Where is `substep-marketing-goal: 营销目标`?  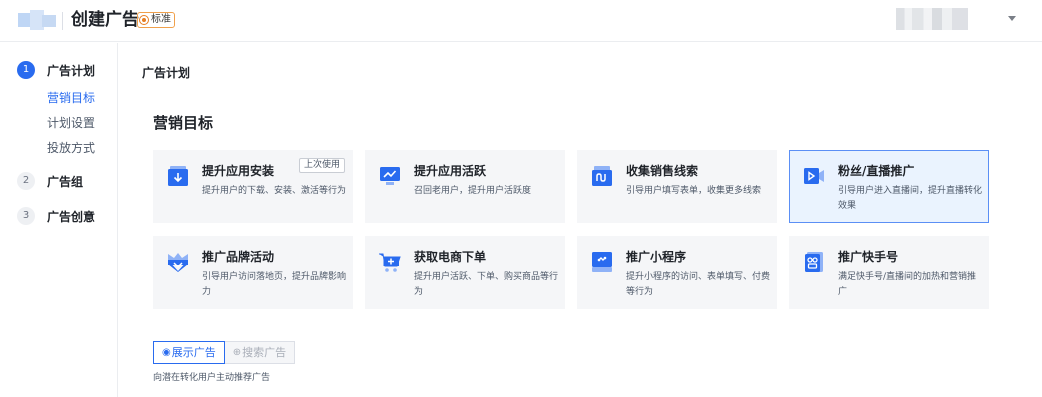 substep-marketing-goal: 营销目标 is located at coordinates (71, 97).